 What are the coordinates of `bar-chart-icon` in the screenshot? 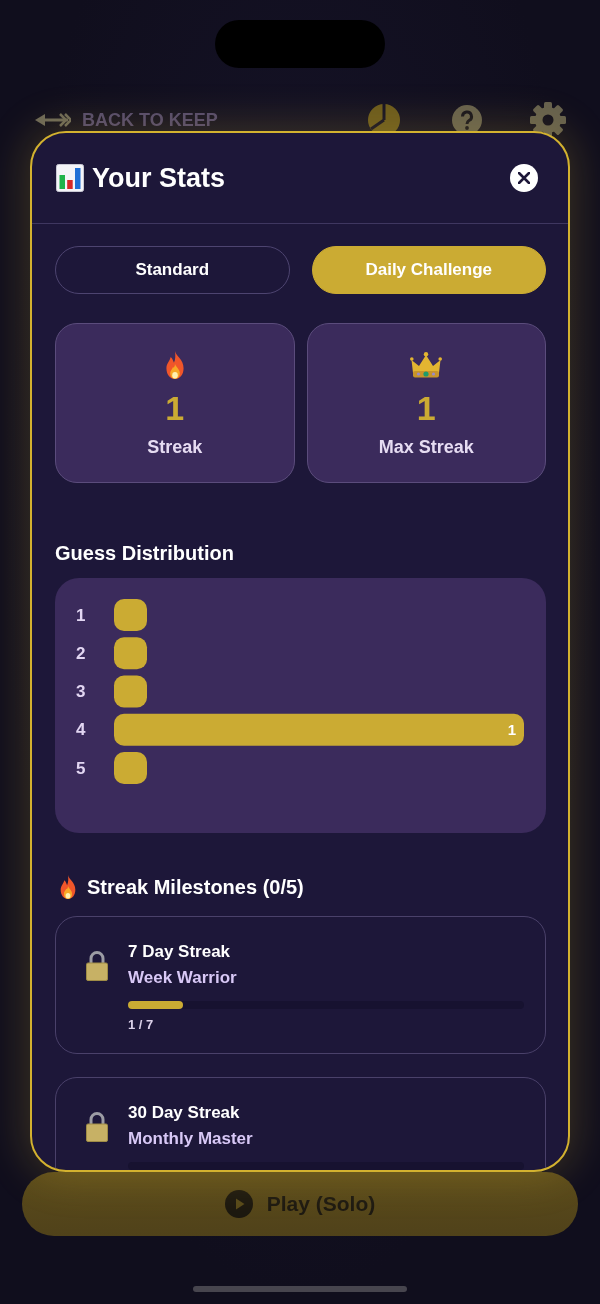 It's located at (70, 178).